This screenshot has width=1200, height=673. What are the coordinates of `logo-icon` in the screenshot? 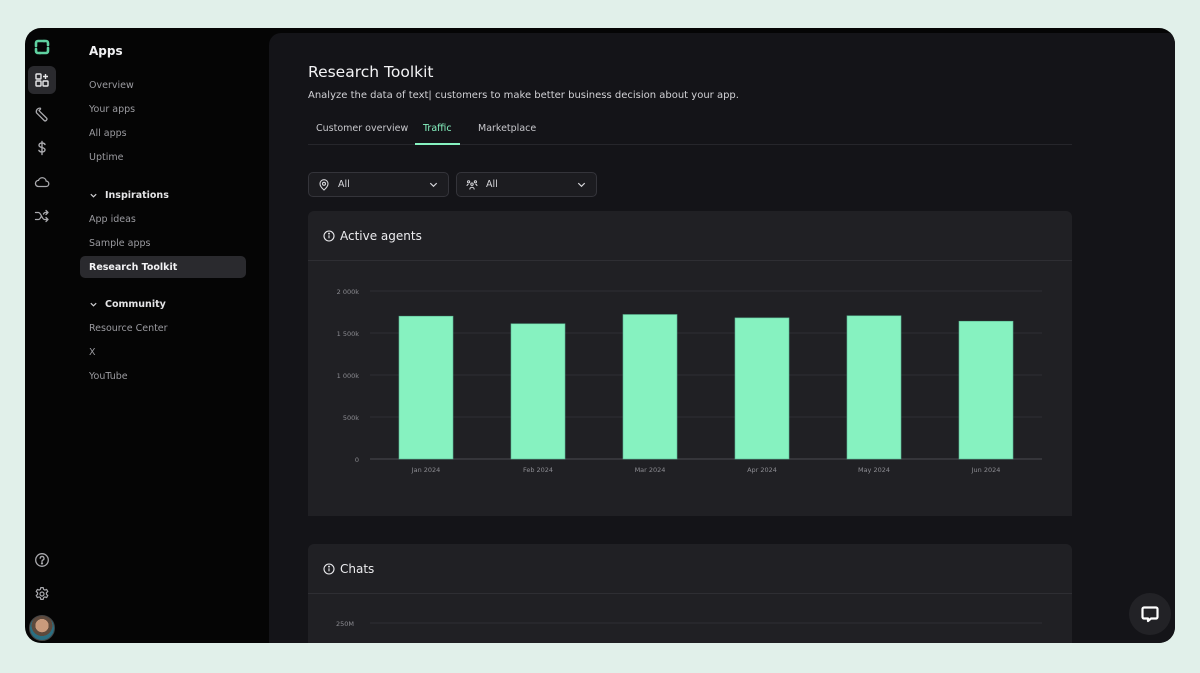 It's located at (42, 47).